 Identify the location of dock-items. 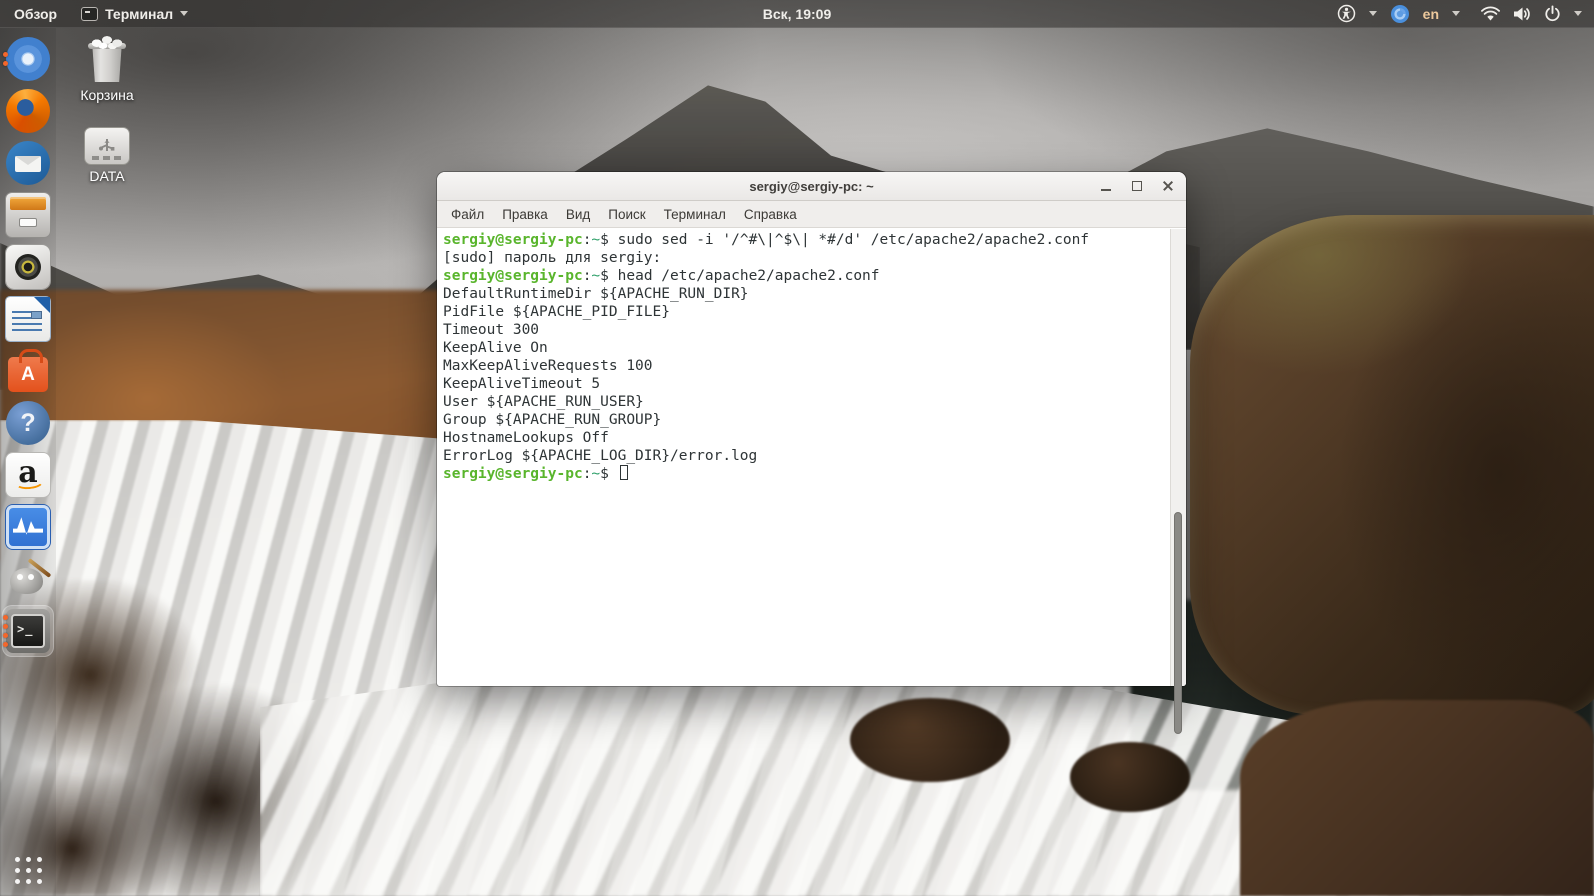
(28, 345).